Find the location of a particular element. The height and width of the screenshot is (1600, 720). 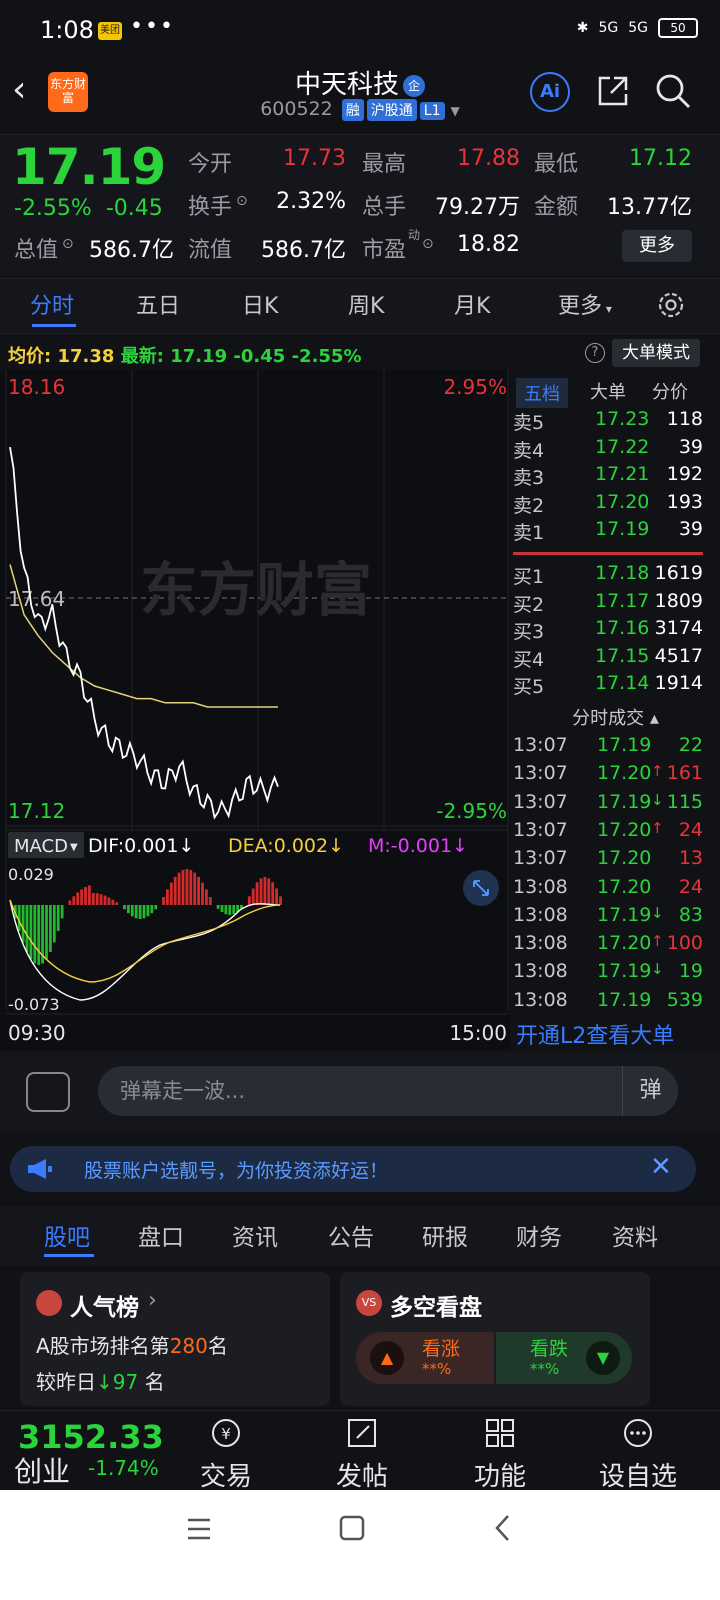

ticks-title: 分时成交 ▴ is located at coordinates (615, 717).